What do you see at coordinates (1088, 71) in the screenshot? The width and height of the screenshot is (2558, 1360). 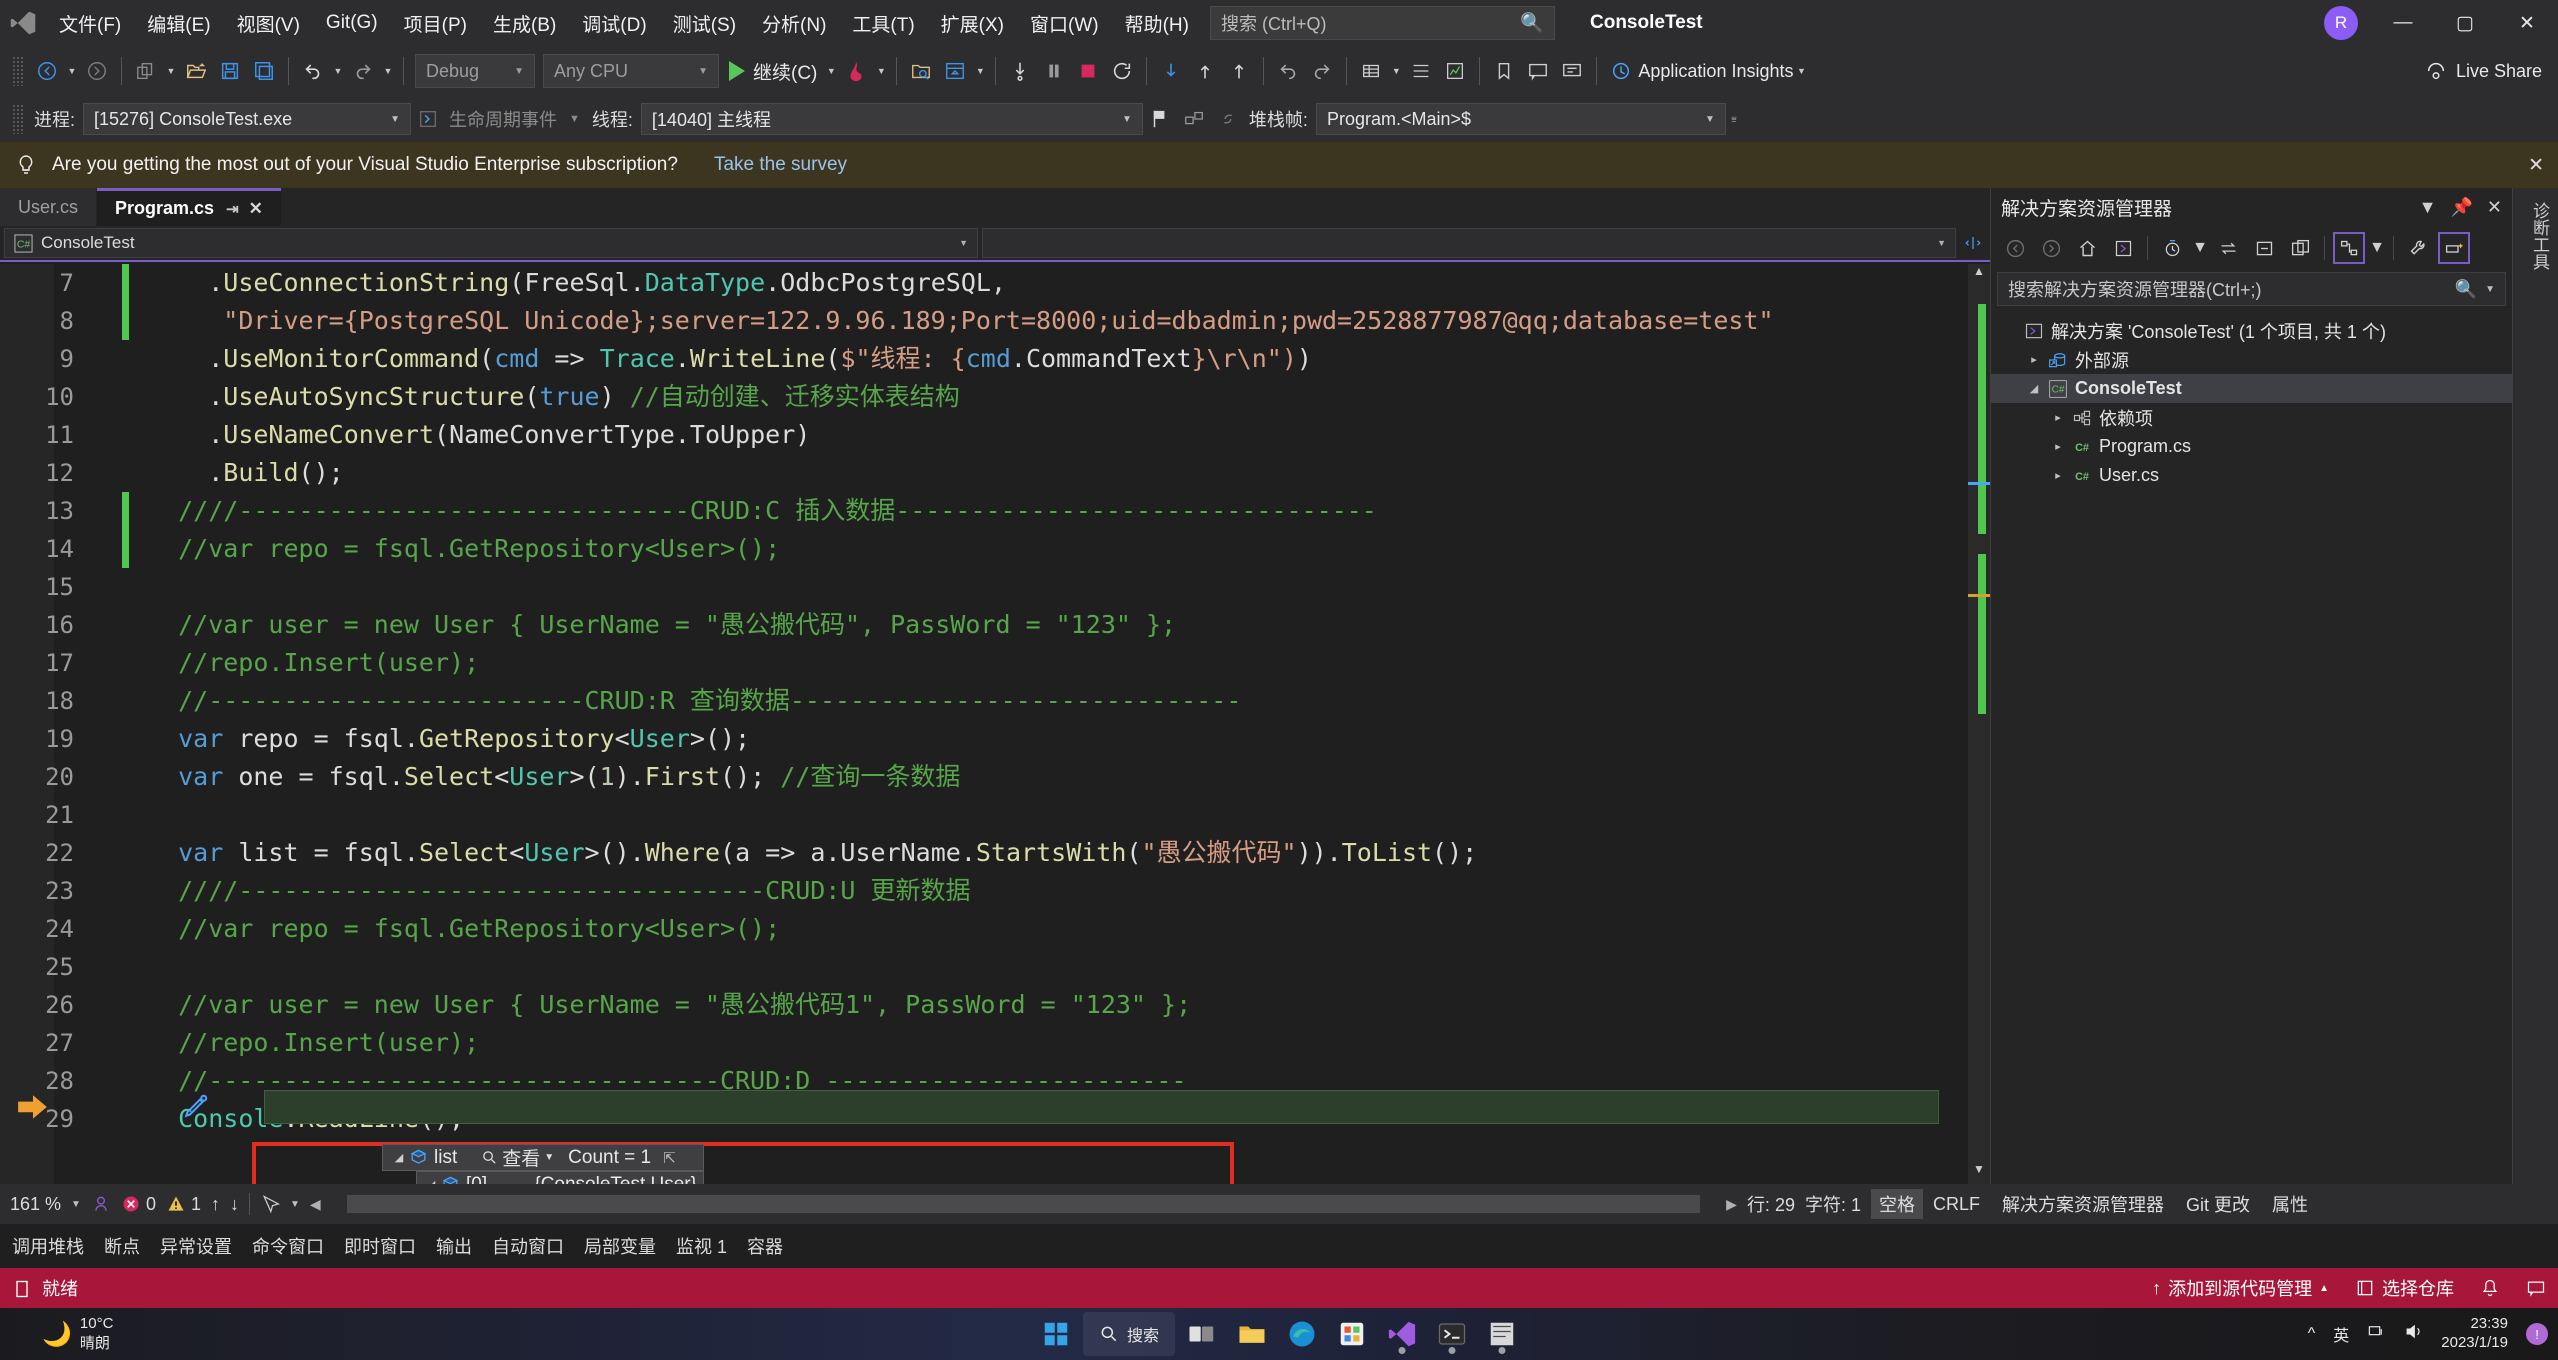 I see `stop-debugging-icon` at bounding box center [1088, 71].